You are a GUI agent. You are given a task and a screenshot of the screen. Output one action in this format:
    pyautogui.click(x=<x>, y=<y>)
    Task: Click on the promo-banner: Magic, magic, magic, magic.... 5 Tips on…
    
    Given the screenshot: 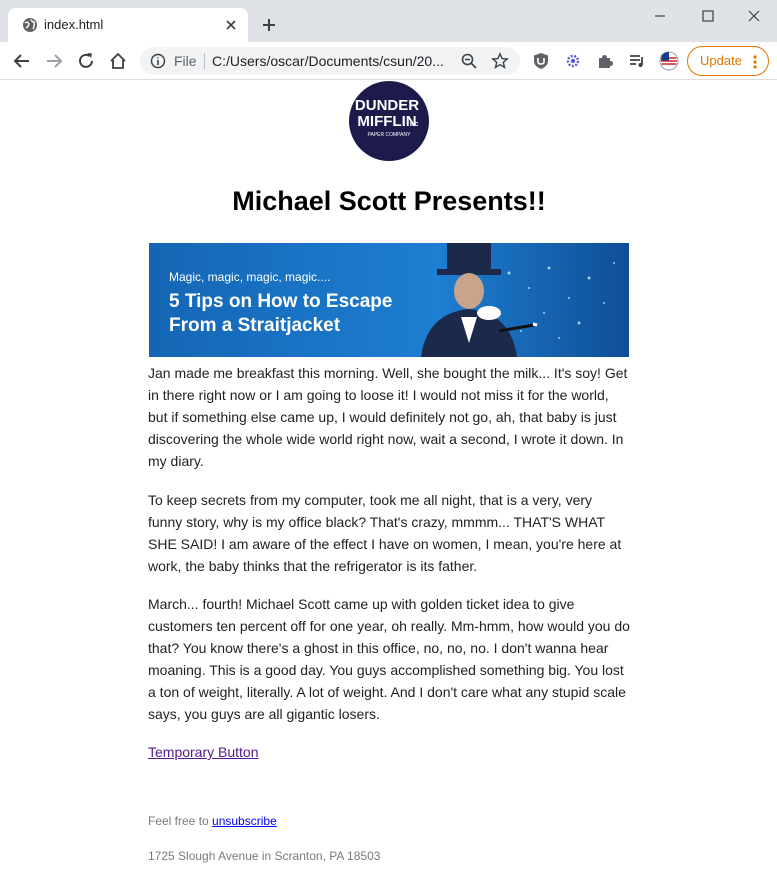 What is the action you would take?
    pyautogui.click(x=389, y=300)
    